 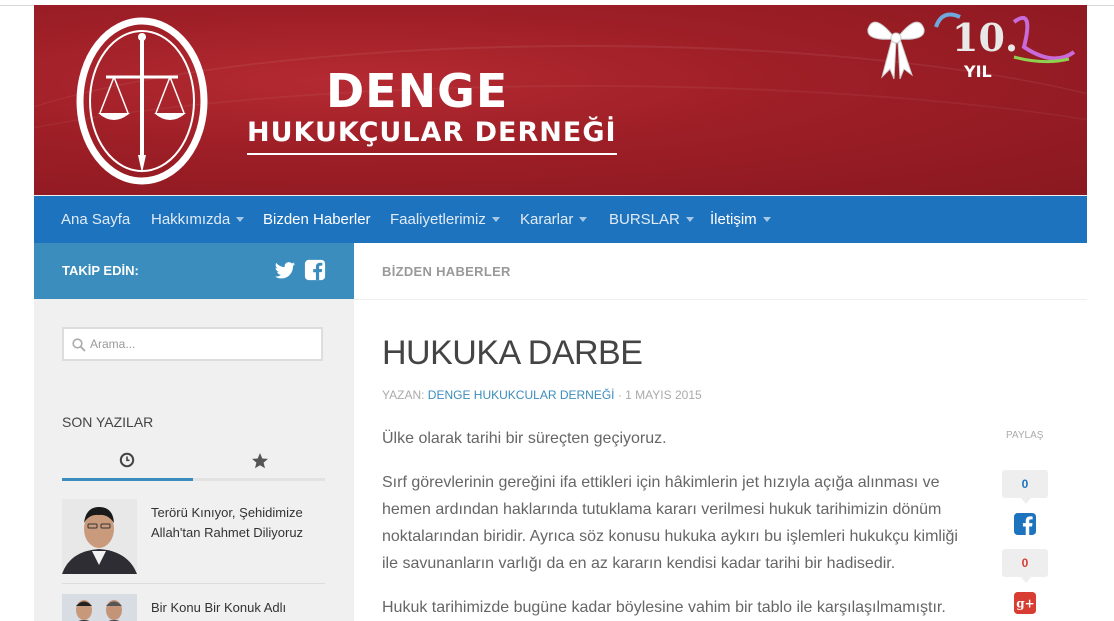 I want to click on list-item: Bir Konu Bir Konuk Adlı, so click(x=193, y=607).